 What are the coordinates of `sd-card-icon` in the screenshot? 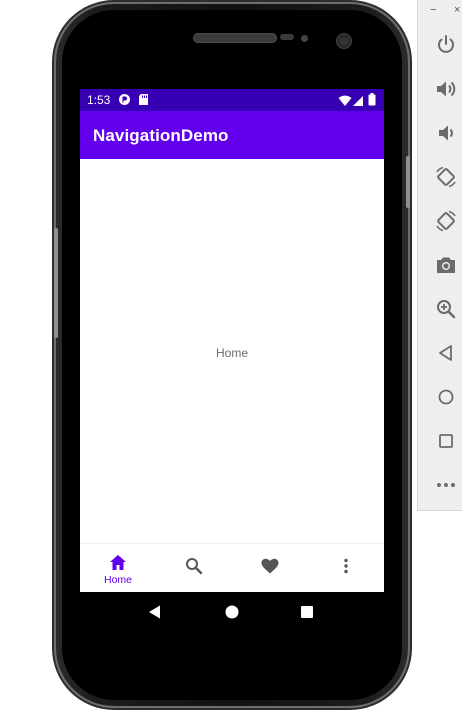 It's located at (143, 102).